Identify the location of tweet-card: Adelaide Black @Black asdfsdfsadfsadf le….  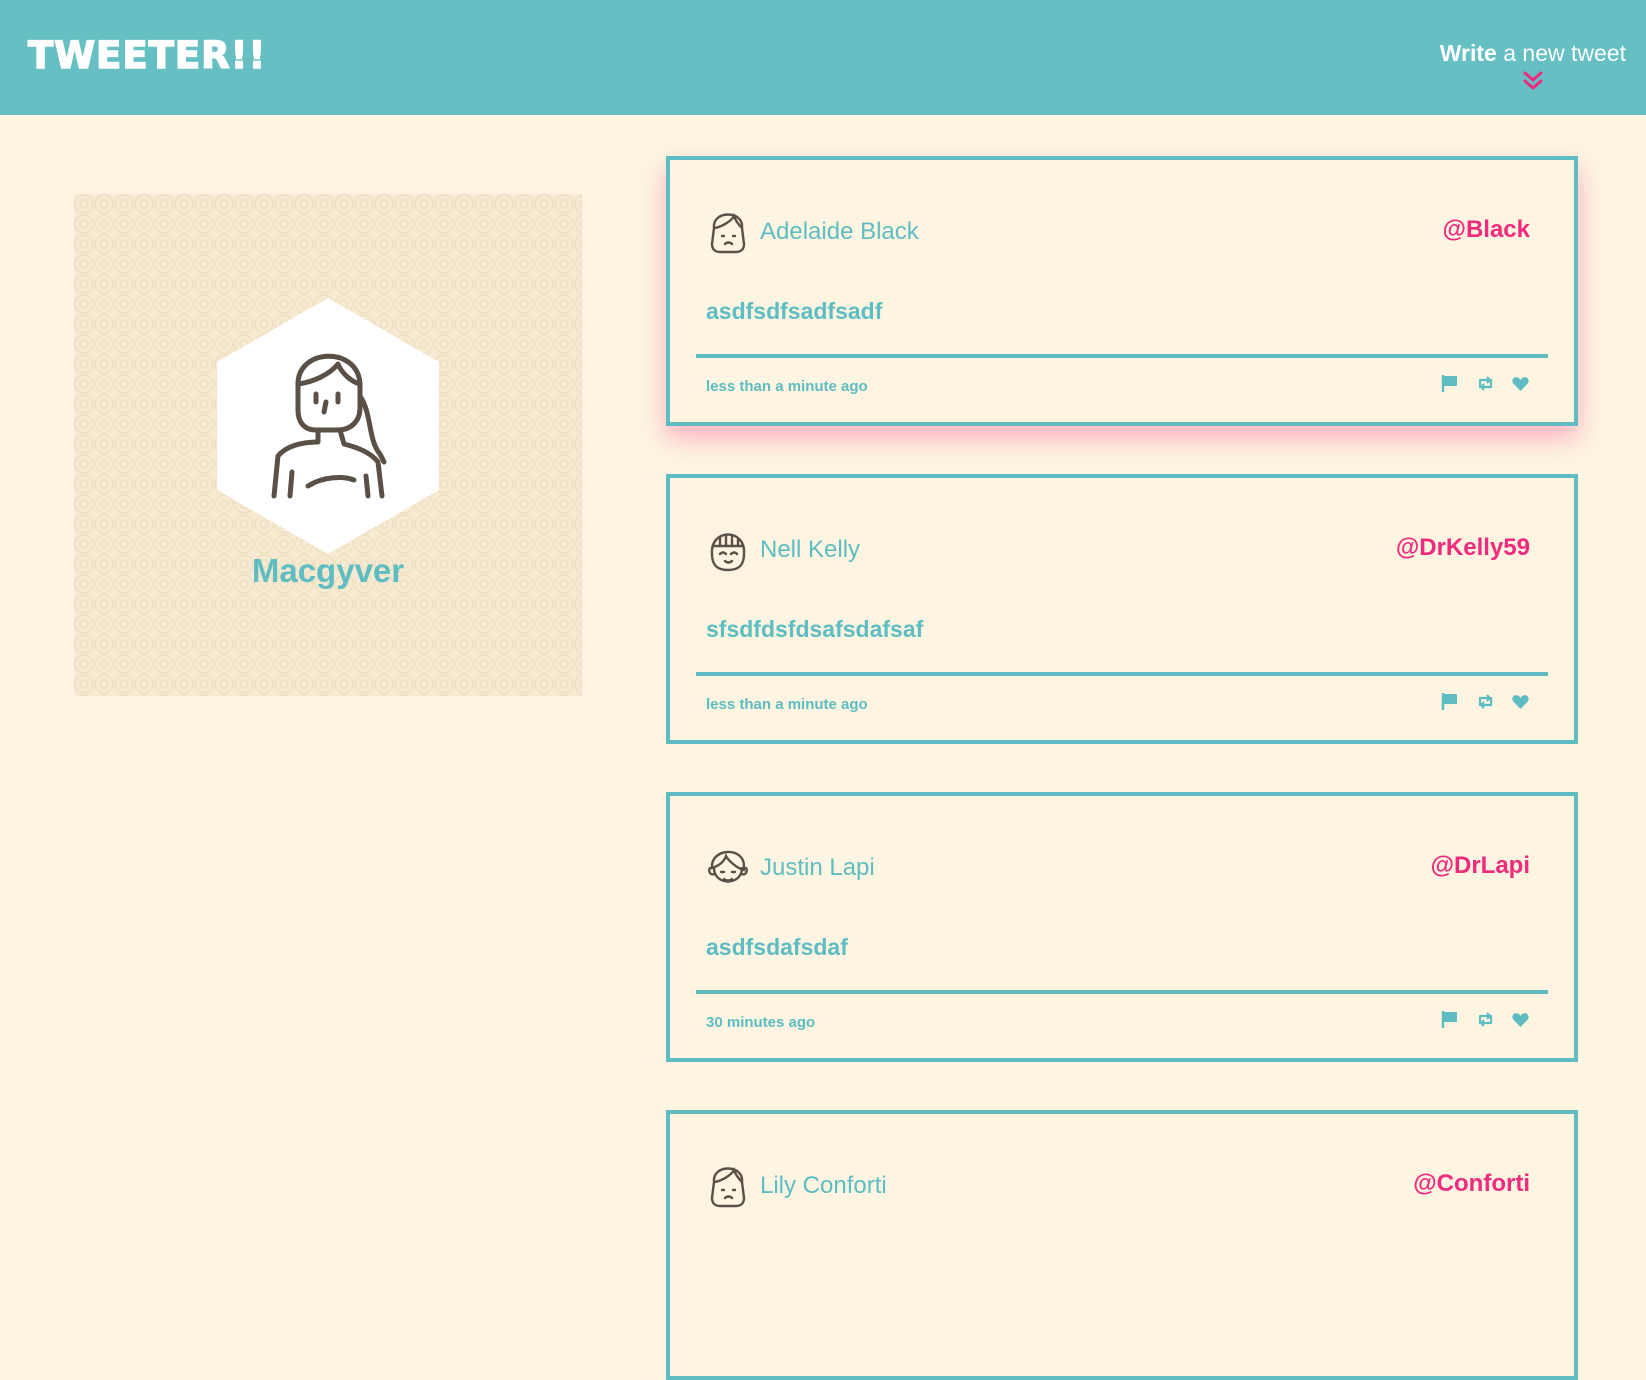
(1122, 291).